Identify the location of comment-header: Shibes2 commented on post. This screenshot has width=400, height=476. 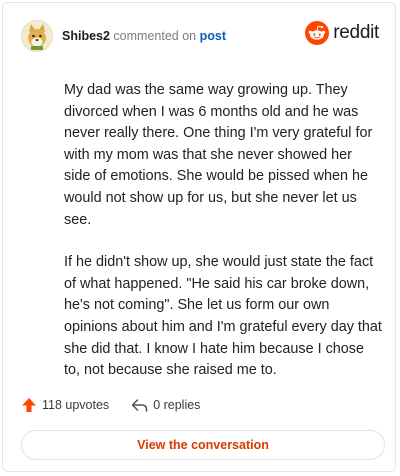
(123, 36).